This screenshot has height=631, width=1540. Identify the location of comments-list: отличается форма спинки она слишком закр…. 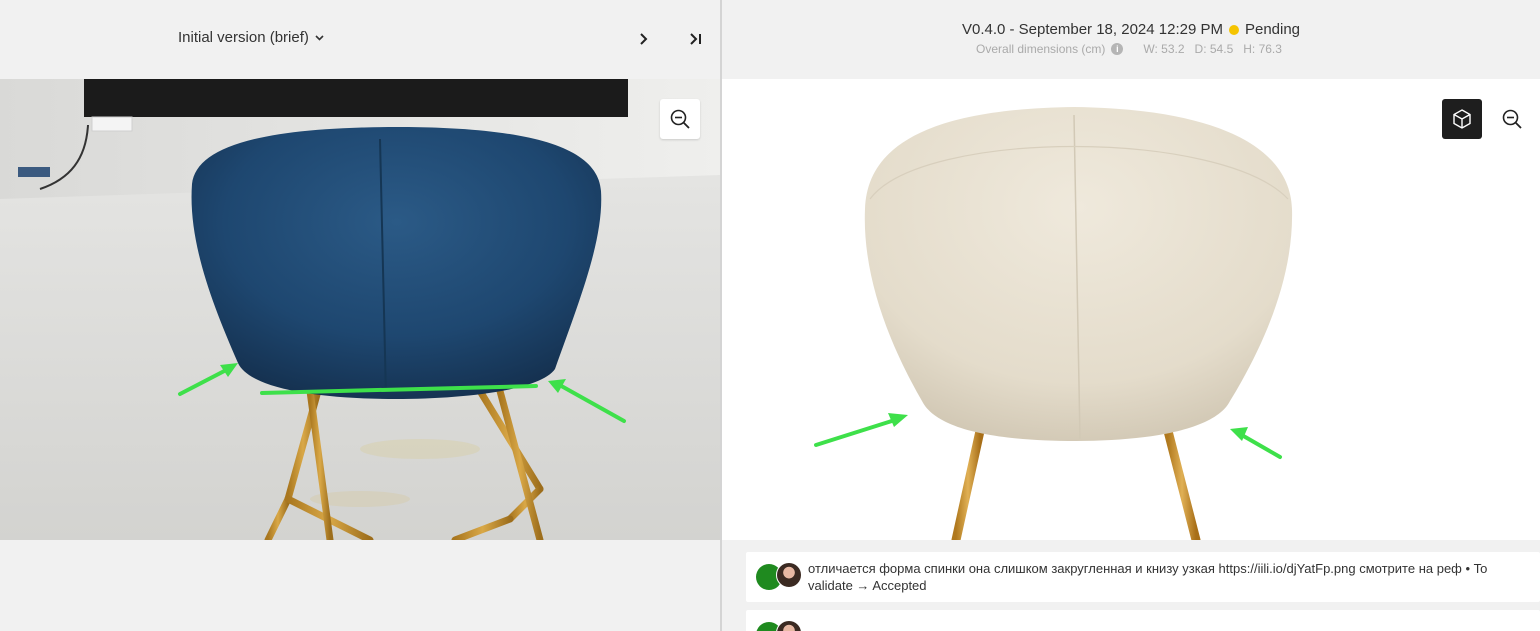
(1143, 591).